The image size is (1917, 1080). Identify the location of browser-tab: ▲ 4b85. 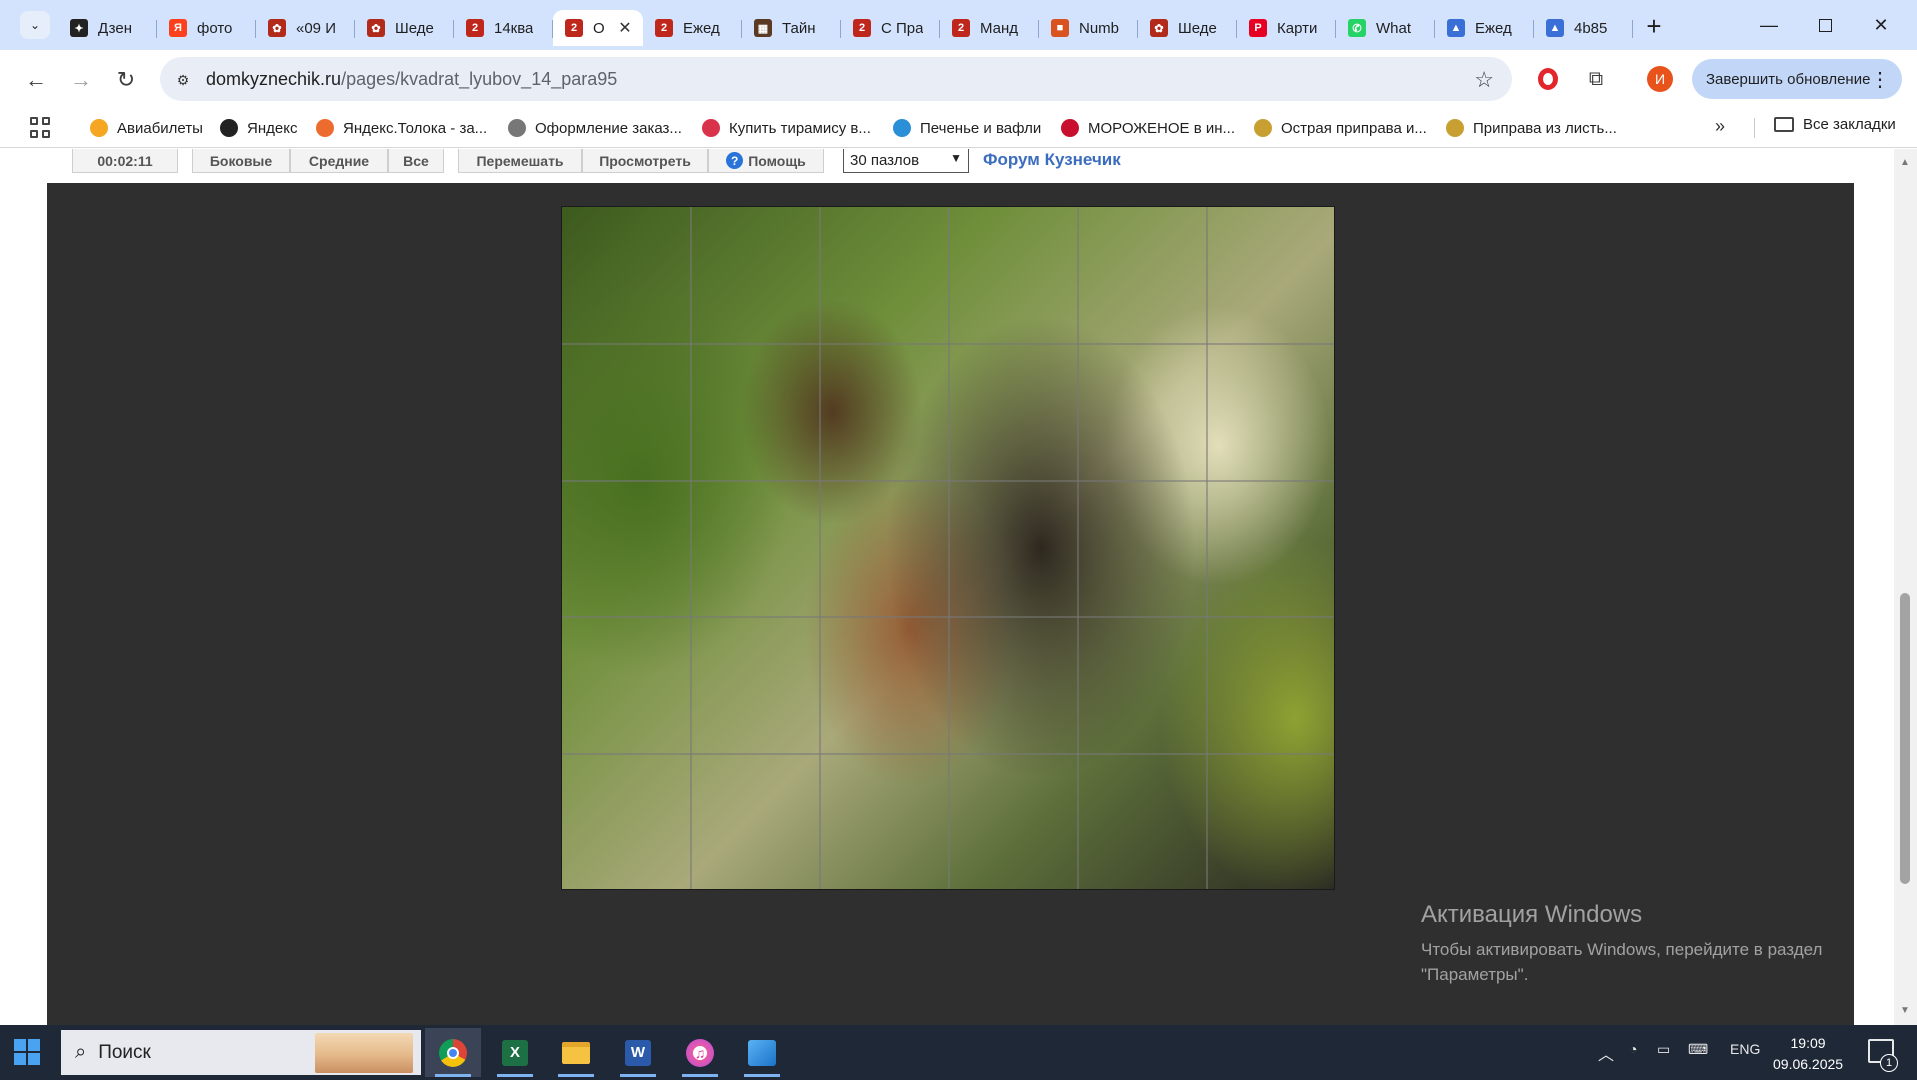
(1583, 28).